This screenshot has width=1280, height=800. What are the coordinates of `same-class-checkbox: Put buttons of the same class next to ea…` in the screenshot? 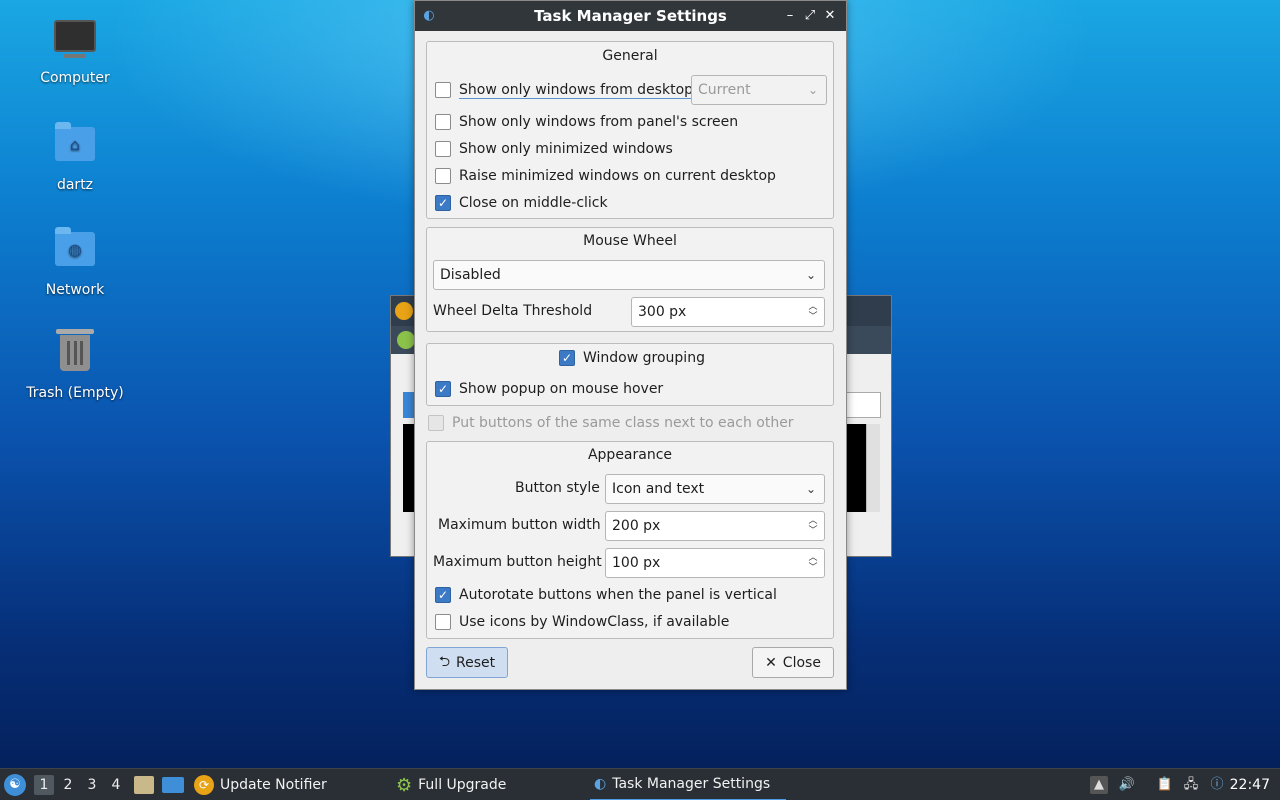 It's located at (611, 423).